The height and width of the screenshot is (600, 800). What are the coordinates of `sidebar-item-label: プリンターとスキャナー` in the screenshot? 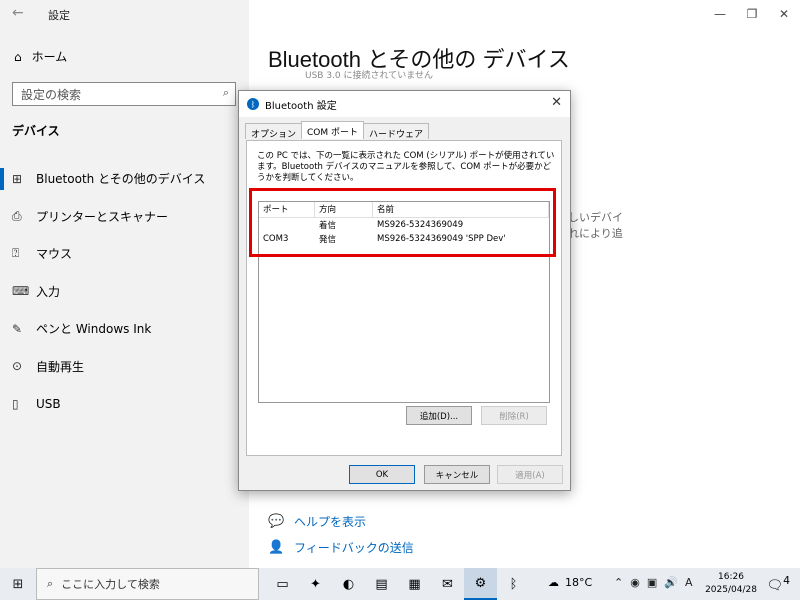 It's located at (102, 216).